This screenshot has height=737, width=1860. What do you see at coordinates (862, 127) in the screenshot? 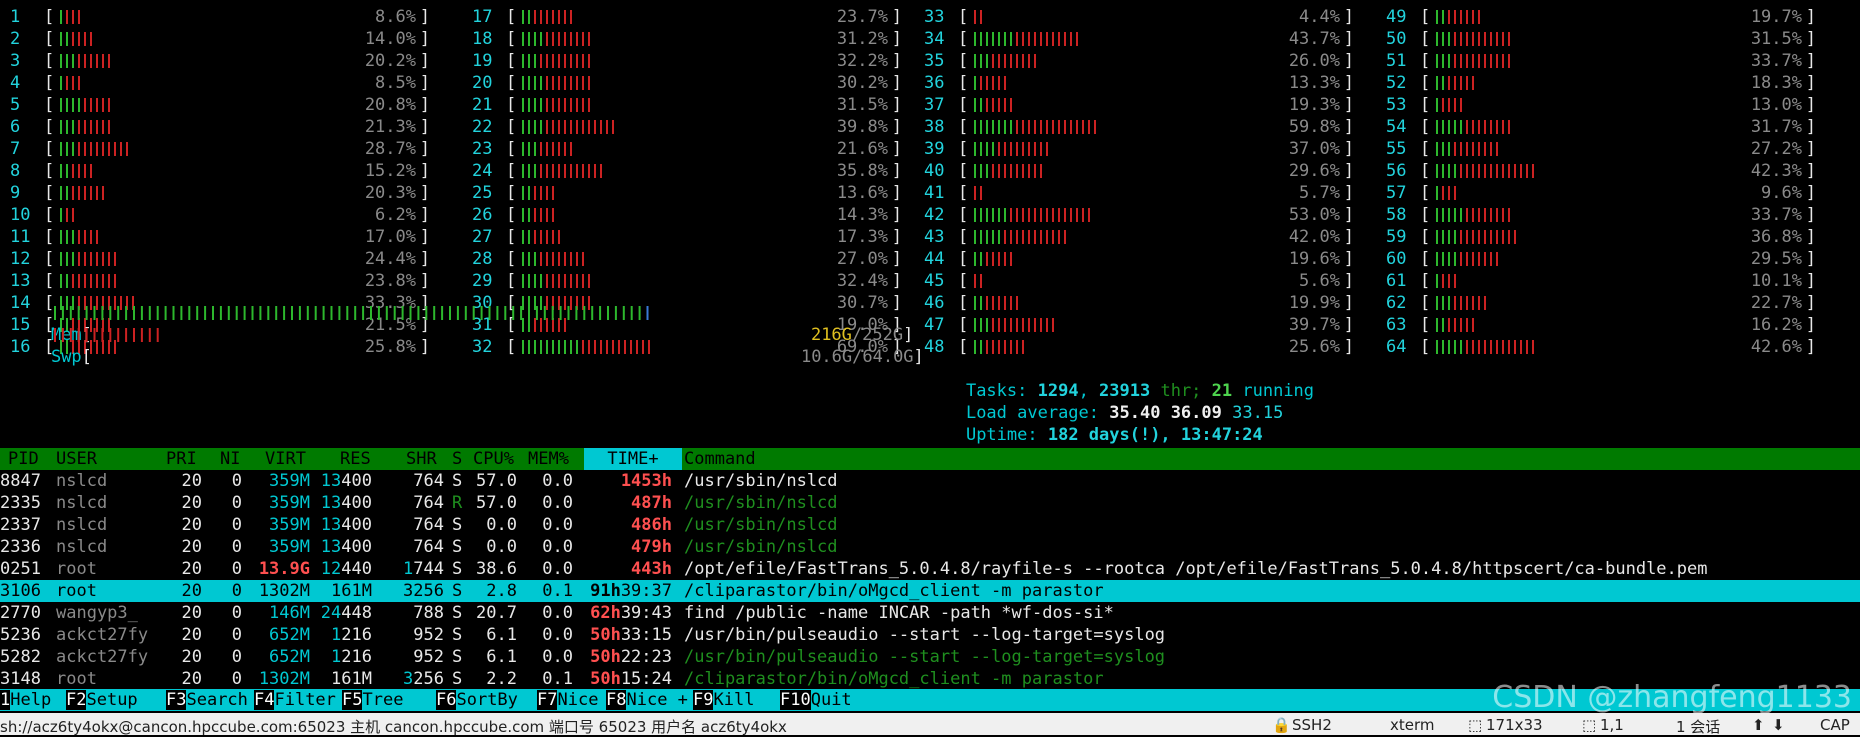
I see `cpu-percent: 39.8%` at bounding box center [862, 127].